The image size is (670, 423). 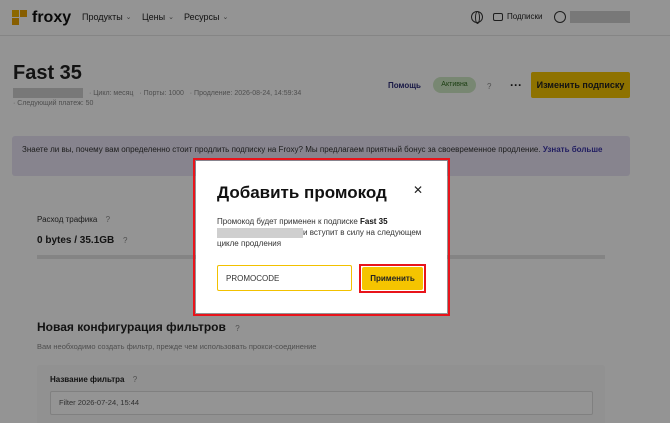 What do you see at coordinates (260, 232) in the screenshot?
I see `redacted-id` at bounding box center [260, 232].